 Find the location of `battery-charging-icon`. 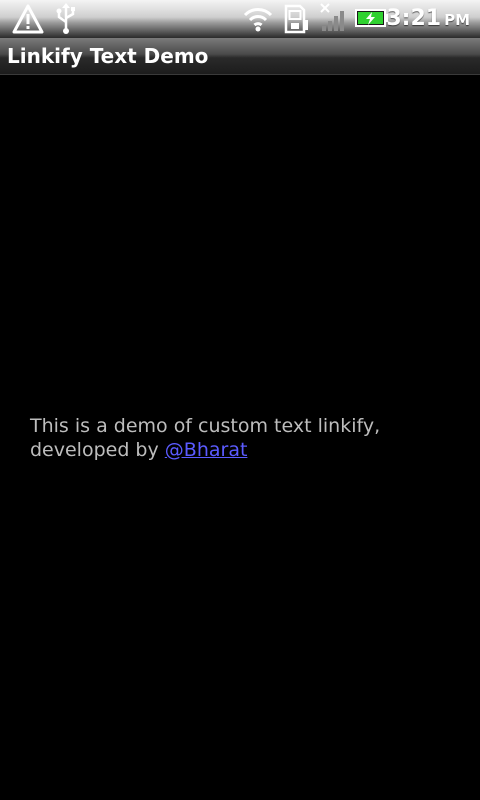

battery-charging-icon is located at coordinates (371, 18).